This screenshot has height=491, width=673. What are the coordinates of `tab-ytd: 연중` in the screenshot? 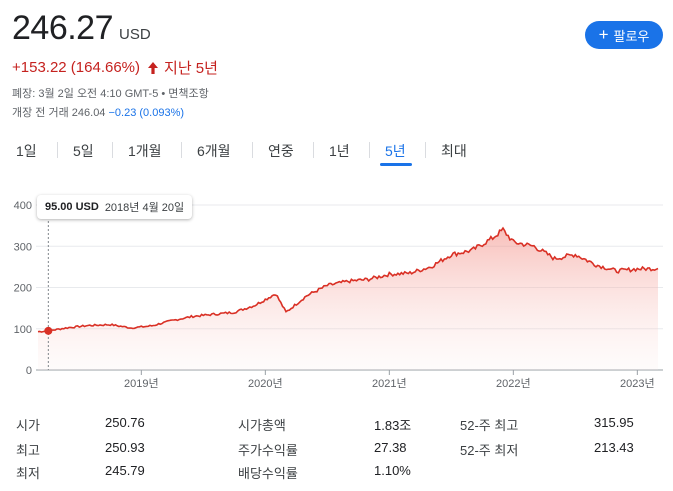 It's located at (281, 151).